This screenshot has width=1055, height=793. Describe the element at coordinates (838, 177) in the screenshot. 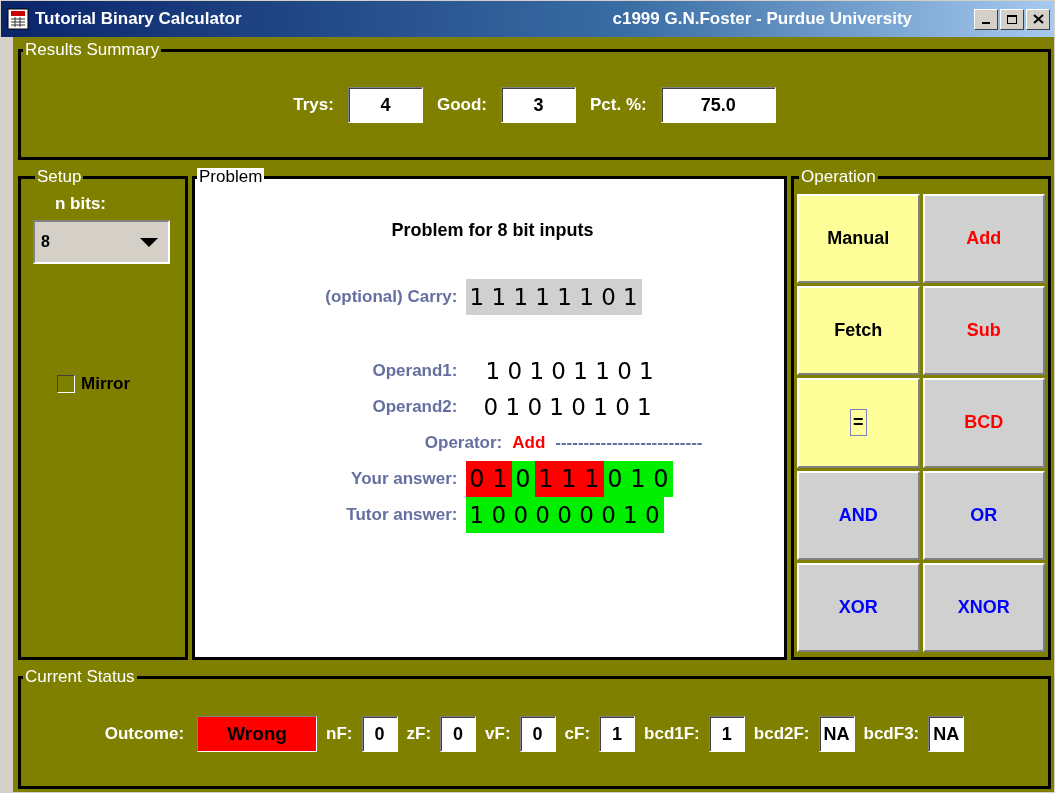

I see `panel-title: Operation` at that location.